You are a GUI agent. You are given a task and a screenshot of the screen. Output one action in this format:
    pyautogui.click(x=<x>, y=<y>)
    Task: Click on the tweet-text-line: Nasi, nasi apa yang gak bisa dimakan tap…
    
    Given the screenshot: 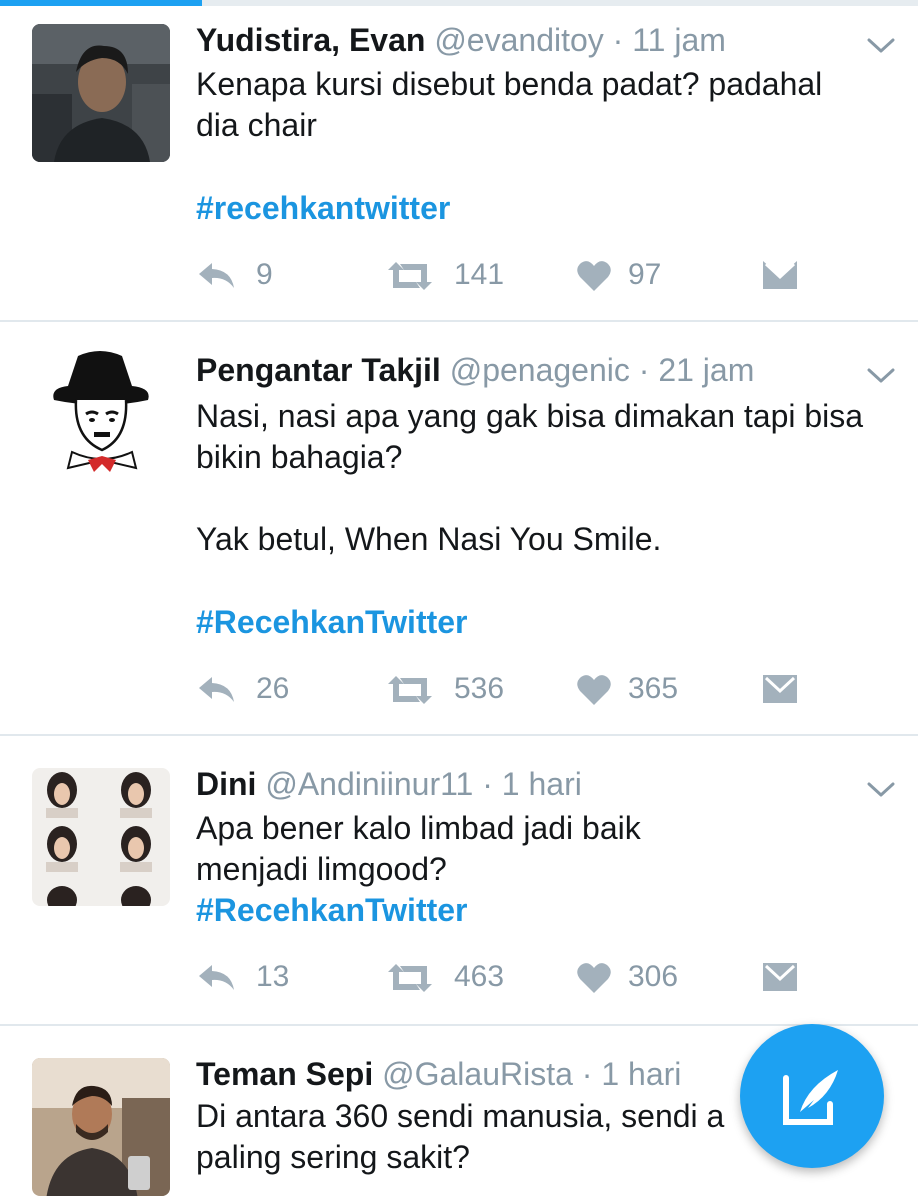 What is the action you would take?
    pyautogui.click(x=530, y=416)
    